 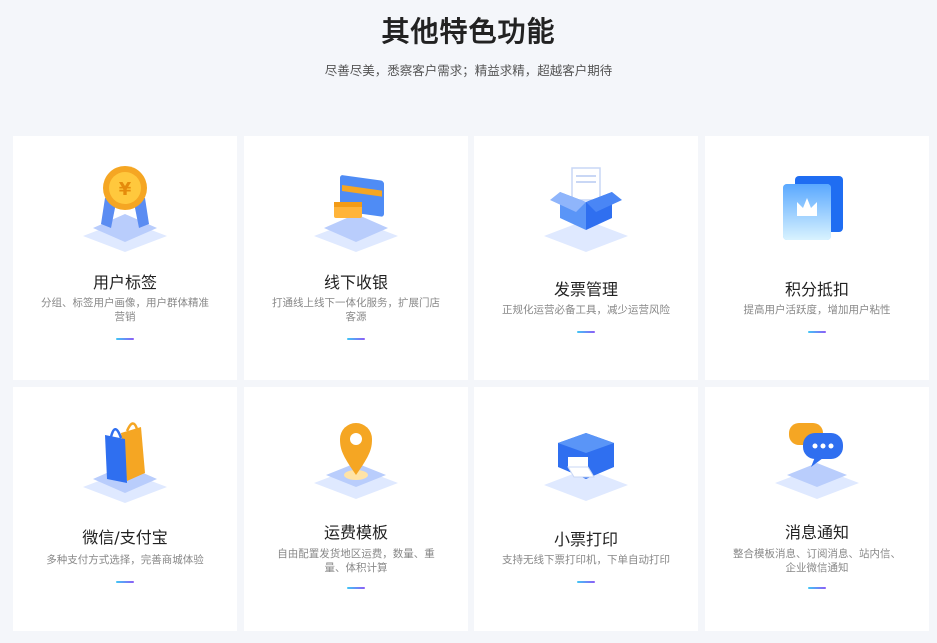 What do you see at coordinates (356, 459) in the screenshot?
I see `location-pin-icon` at bounding box center [356, 459].